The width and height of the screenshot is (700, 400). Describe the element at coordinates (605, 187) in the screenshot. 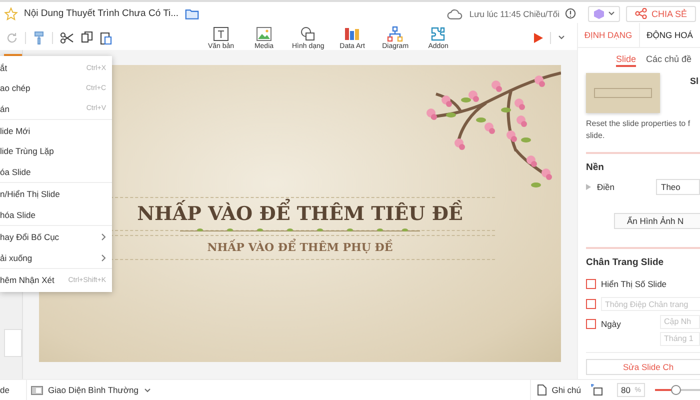

I see `fill-label: Điền` at that location.